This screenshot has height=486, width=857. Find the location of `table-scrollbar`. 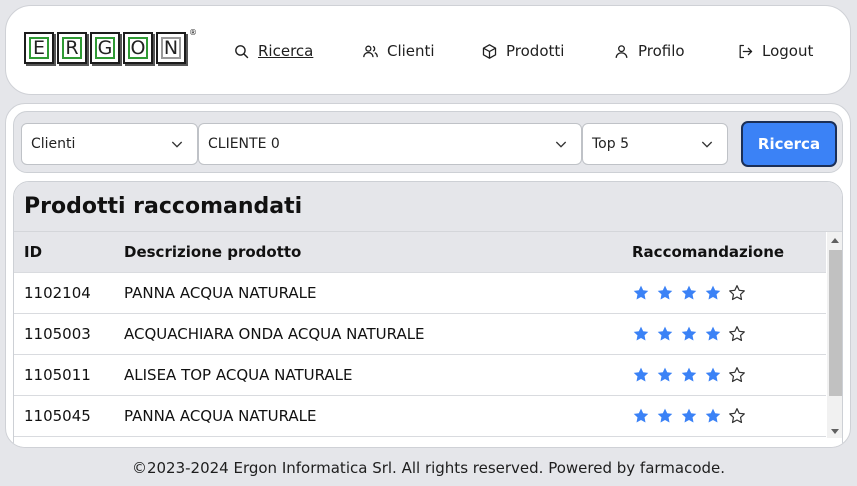

table-scrollbar is located at coordinates (834, 335).